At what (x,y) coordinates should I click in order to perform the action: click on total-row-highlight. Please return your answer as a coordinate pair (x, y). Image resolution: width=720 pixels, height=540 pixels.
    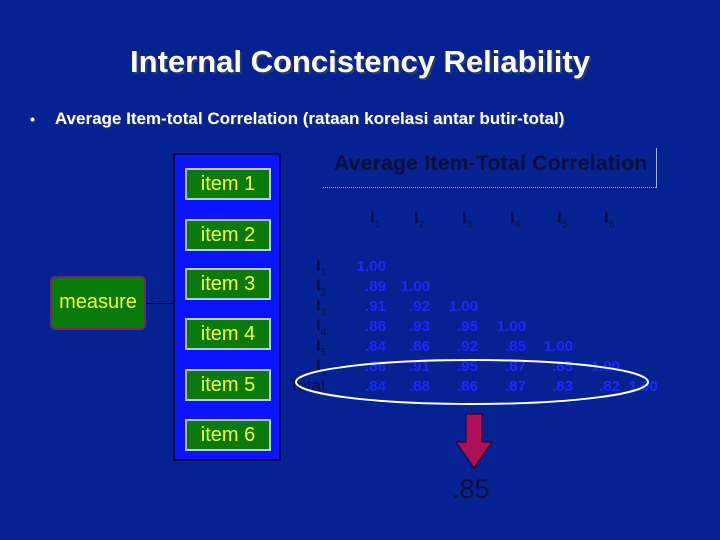
    Looking at the image, I should click on (472, 382).